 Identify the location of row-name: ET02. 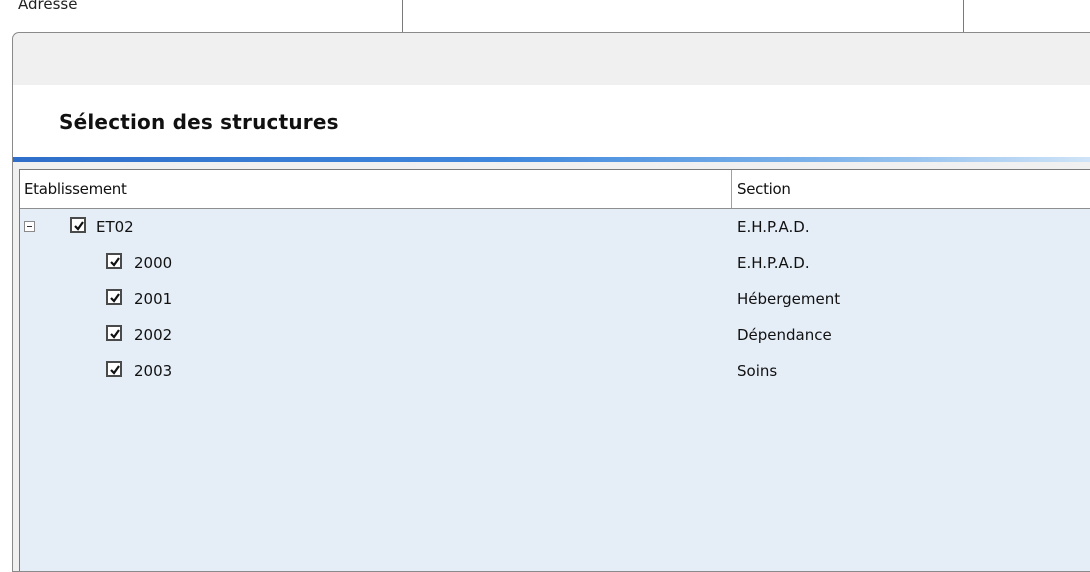
(115, 227).